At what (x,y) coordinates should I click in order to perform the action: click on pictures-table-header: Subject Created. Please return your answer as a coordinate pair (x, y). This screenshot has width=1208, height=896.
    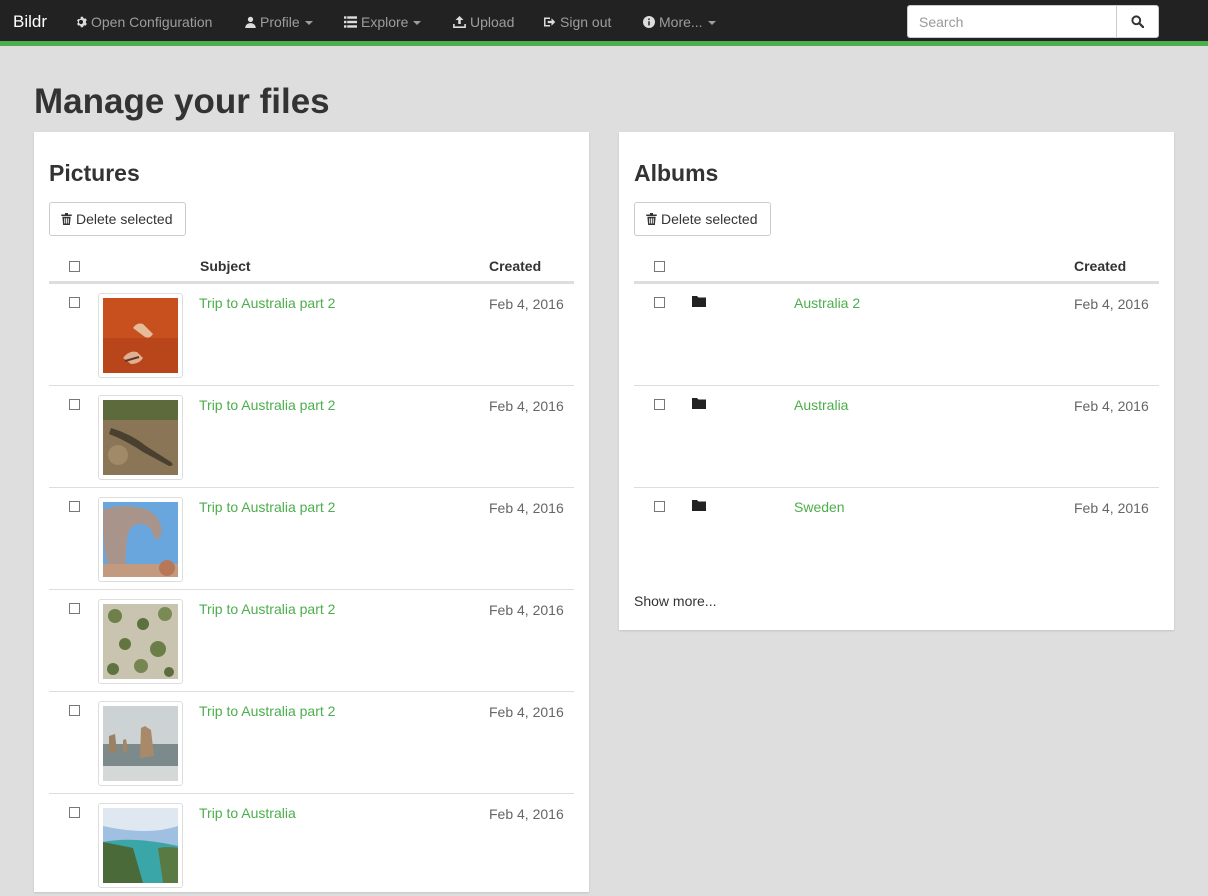
    Looking at the image, I should click on (311, 266).